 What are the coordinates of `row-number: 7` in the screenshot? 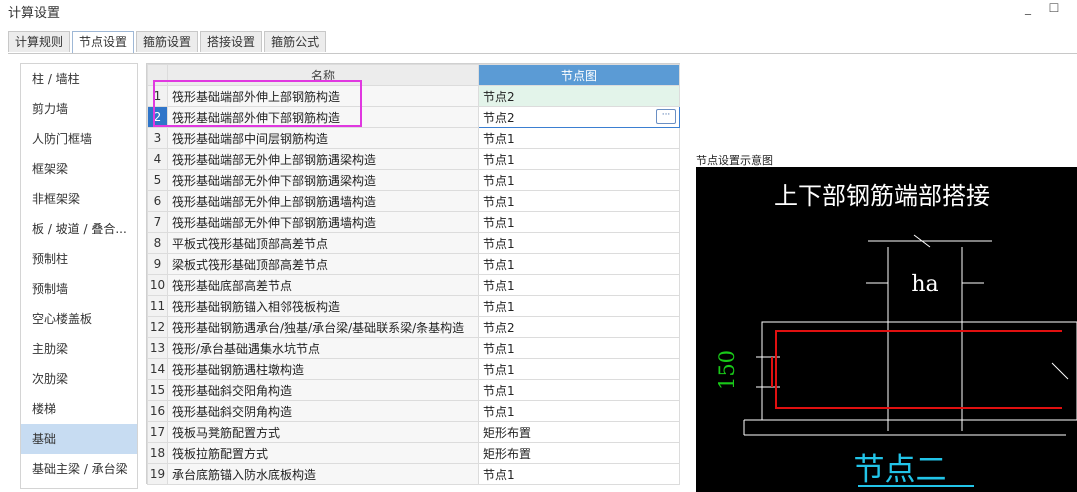 It's located at (157, 222).